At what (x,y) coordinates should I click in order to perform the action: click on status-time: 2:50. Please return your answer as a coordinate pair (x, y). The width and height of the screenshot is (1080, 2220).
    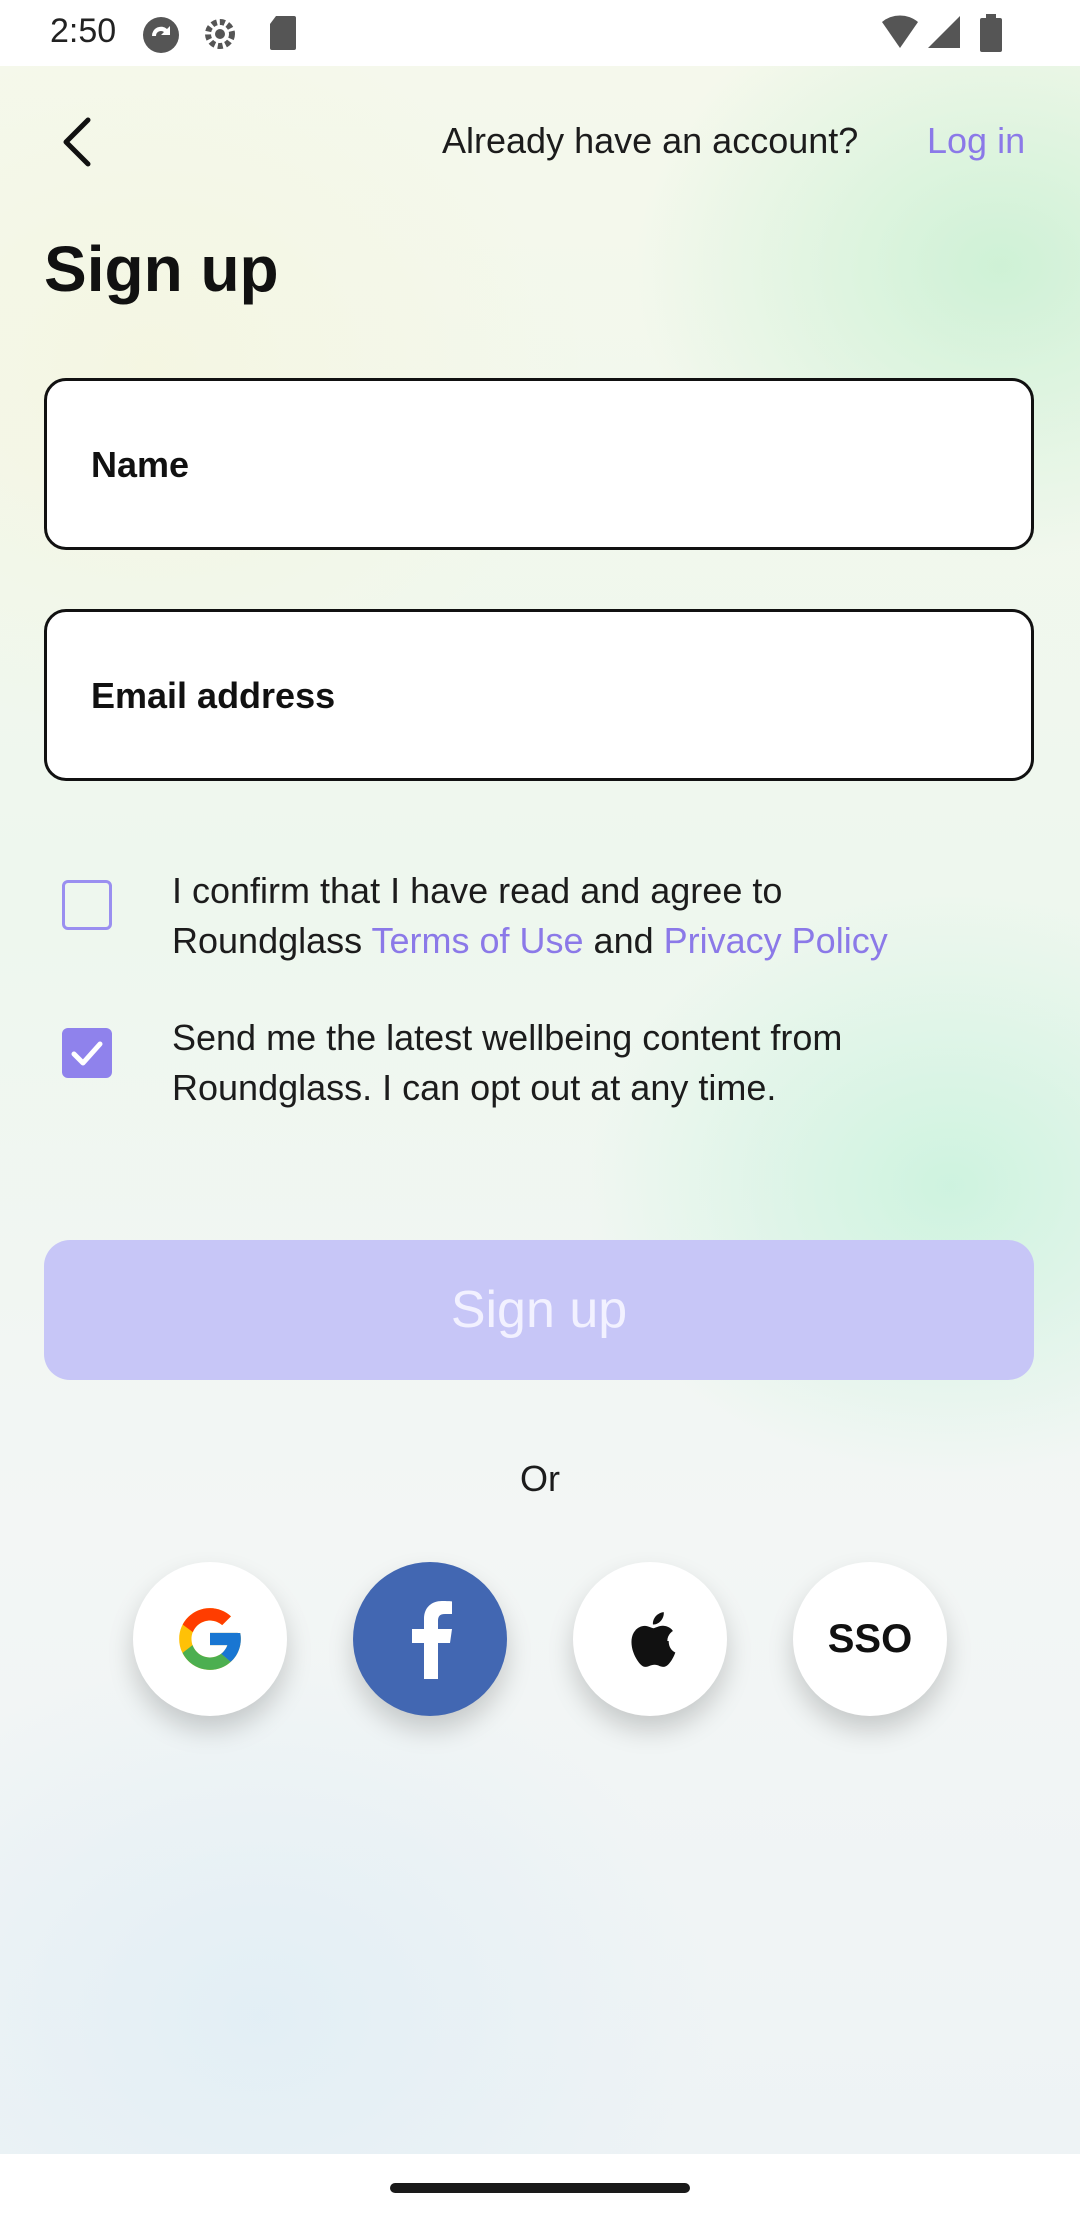
    Looking at the image, I should click on (83, 31).